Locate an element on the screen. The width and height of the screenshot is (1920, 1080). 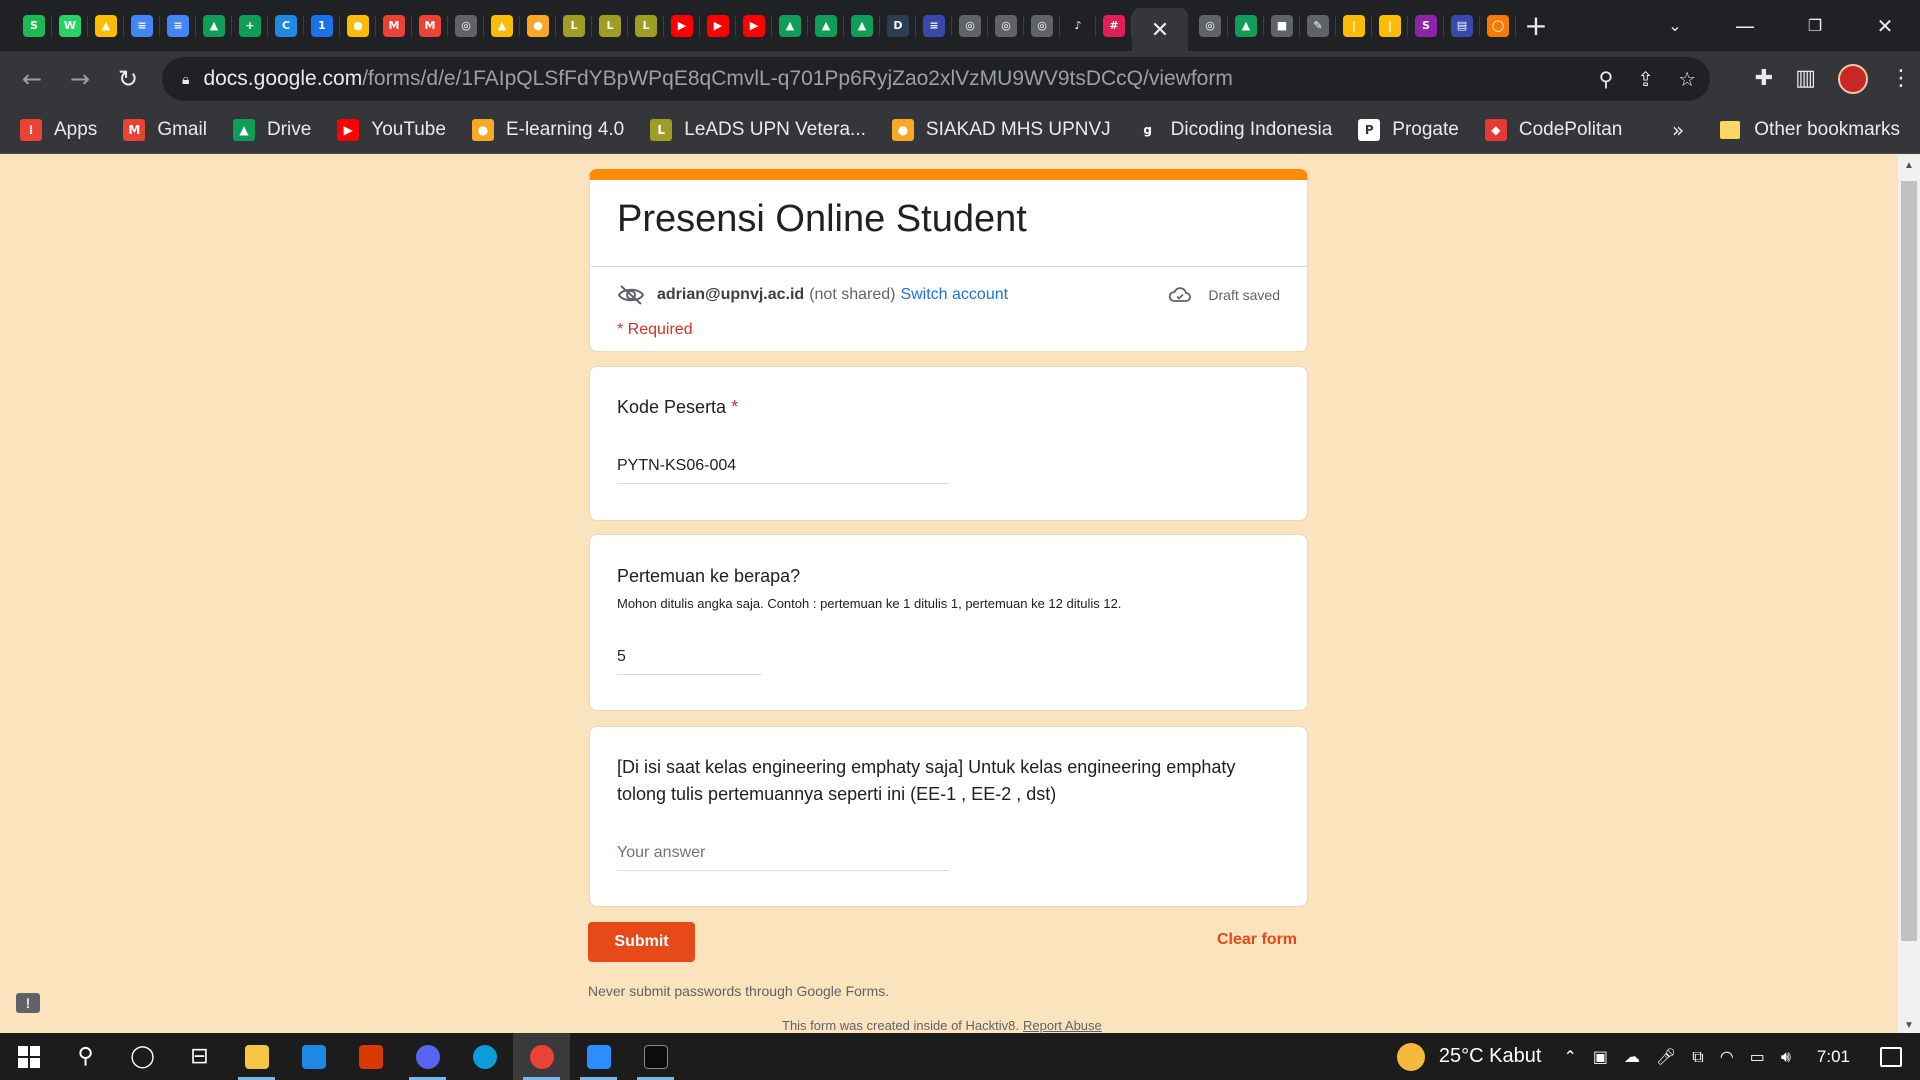
bookmark-item: ● E-learning 4.0 is located at coordinates (547, 129).